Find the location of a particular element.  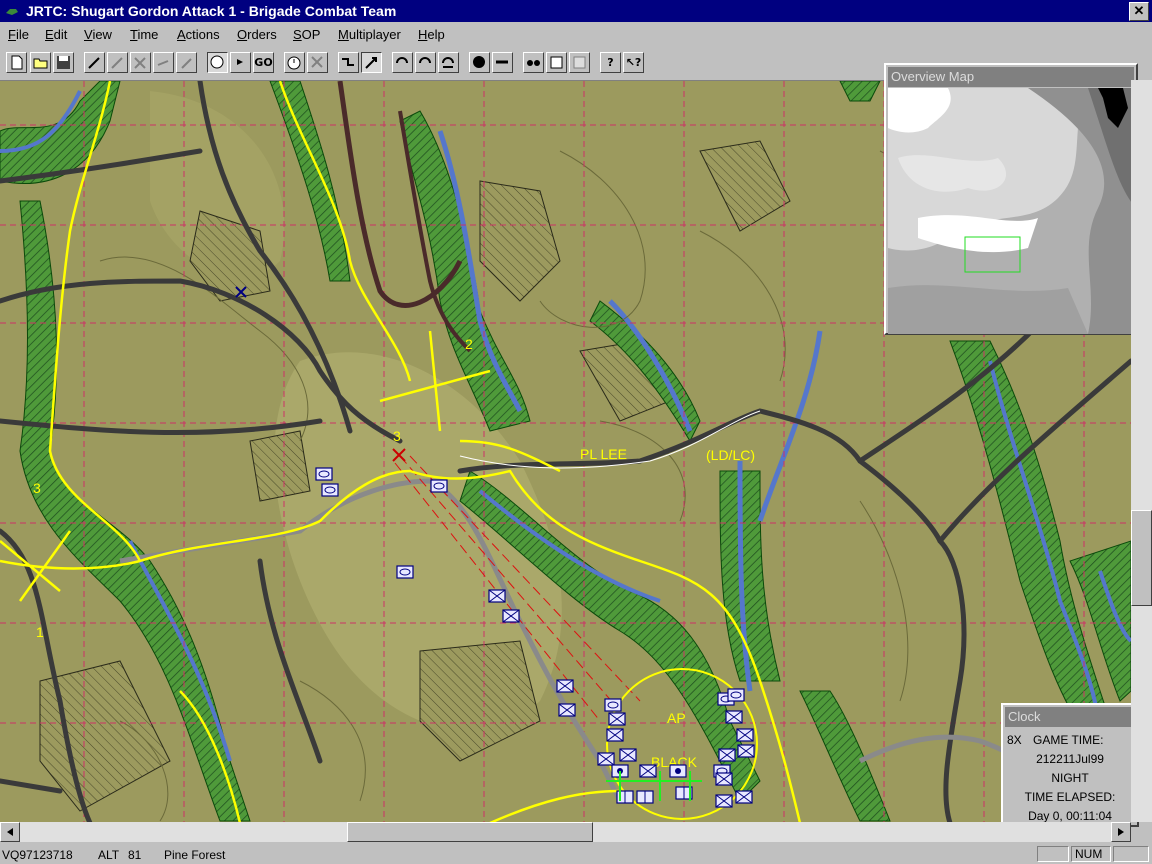

fire-button is located at coordinates (502, 62).